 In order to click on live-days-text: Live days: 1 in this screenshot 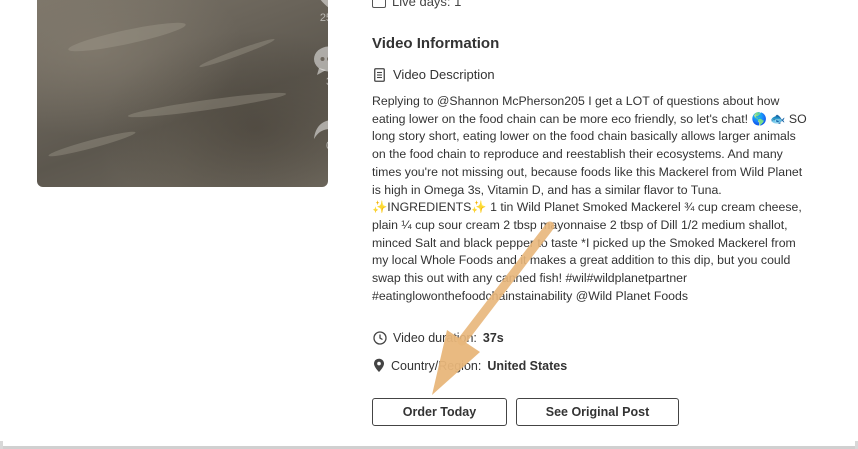, I will do `click(427, 4)`.